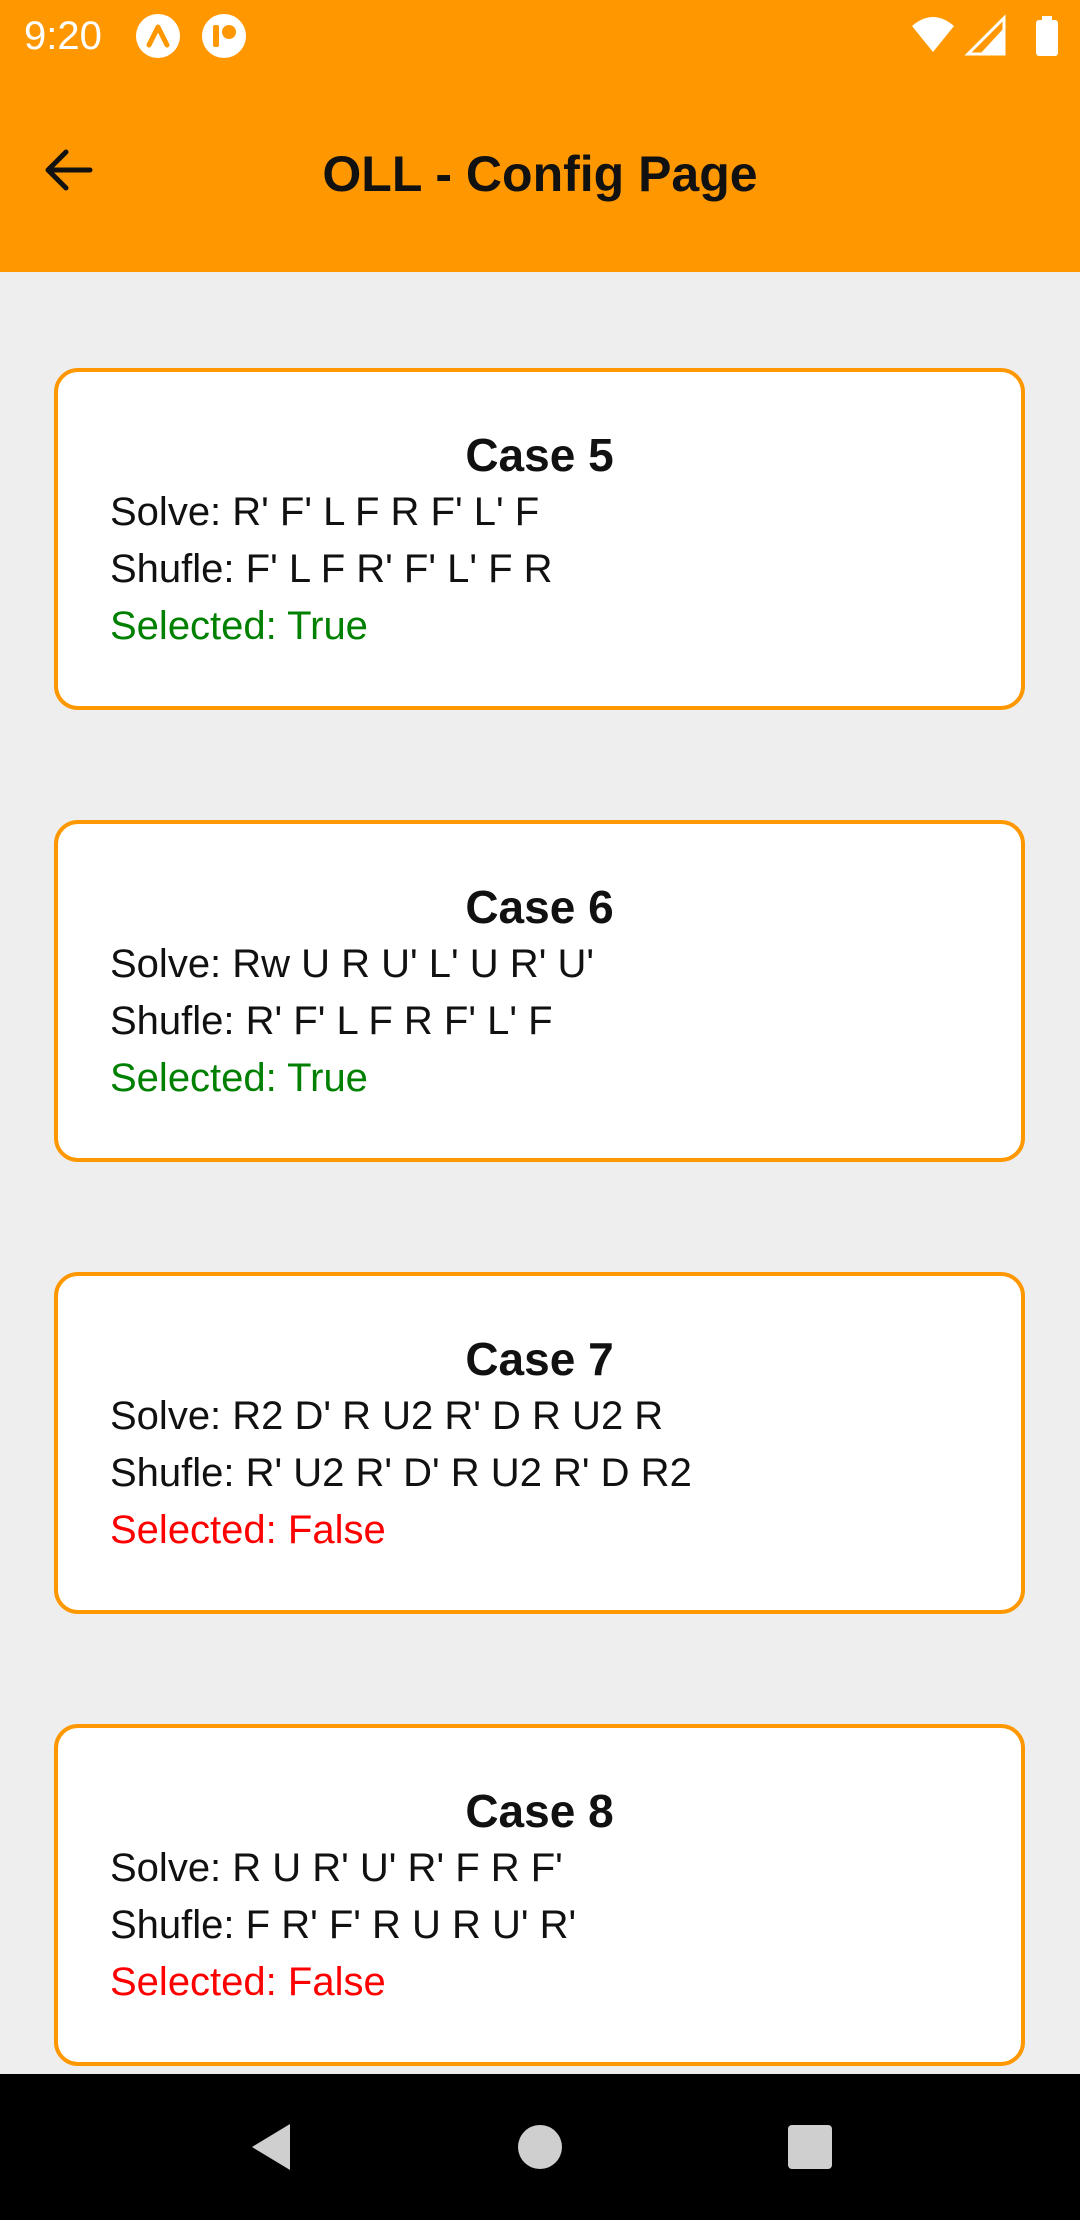 The image size is (1080, 2220). What do you see at coordinates (539, 455) in the screenshot?
I see `case-title: Case 5` at bounding box center [539, 455].